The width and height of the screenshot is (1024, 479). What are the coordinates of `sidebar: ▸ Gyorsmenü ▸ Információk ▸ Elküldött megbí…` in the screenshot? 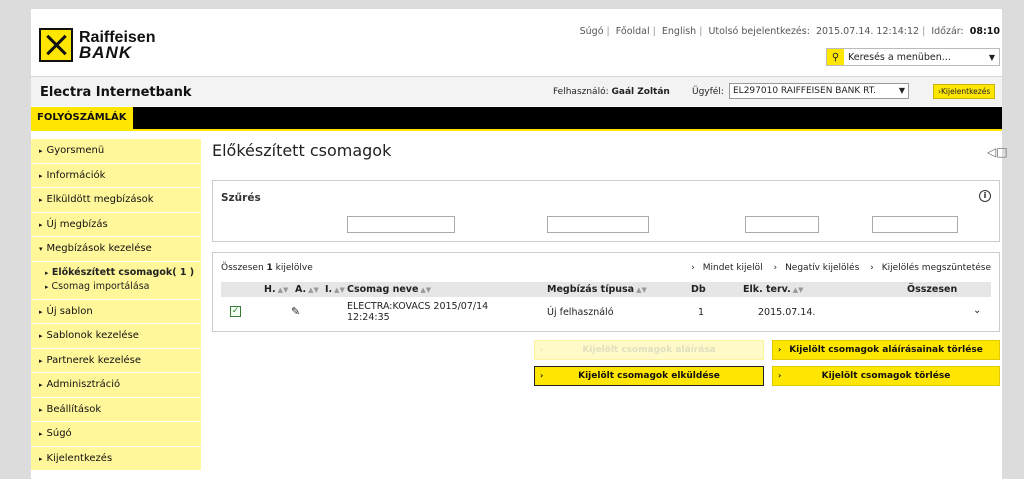 It's located at (116, 305).